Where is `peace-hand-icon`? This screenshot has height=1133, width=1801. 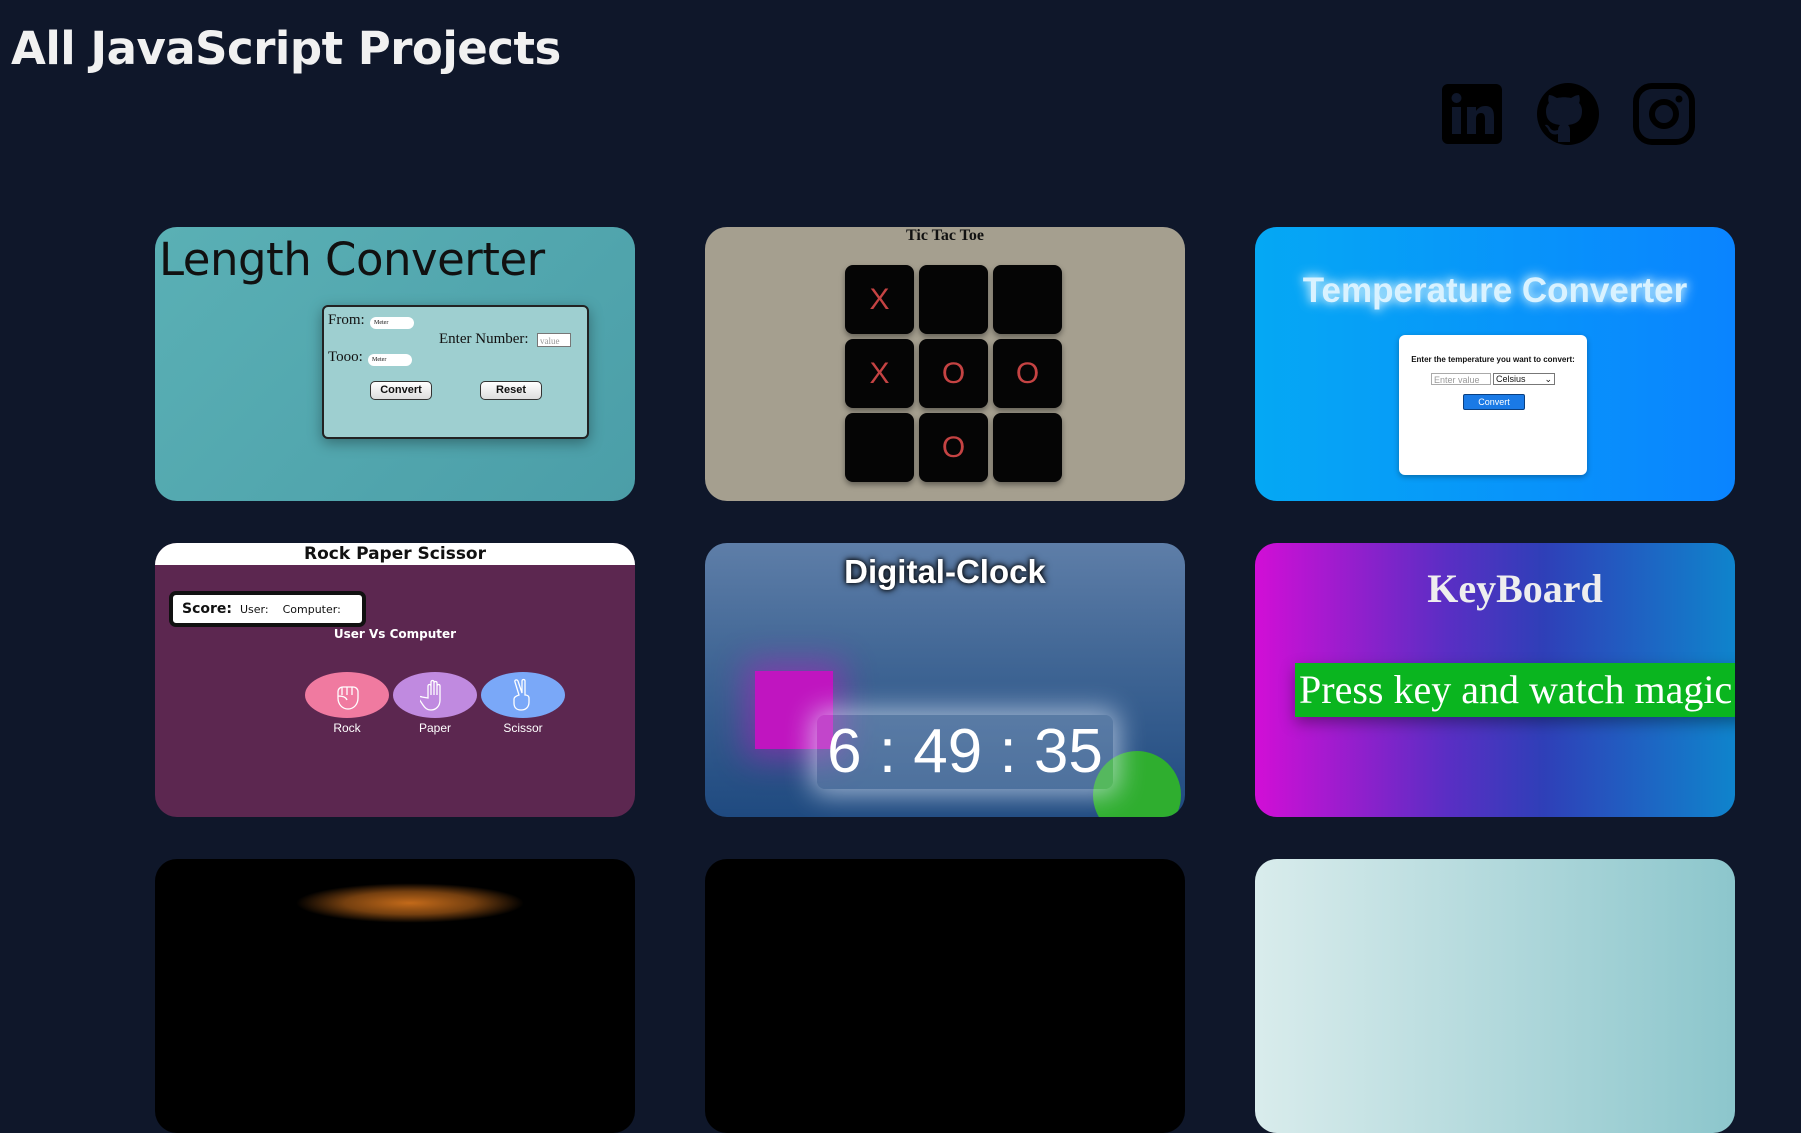 peace-hand-icon is located at coordinates (521, 694).